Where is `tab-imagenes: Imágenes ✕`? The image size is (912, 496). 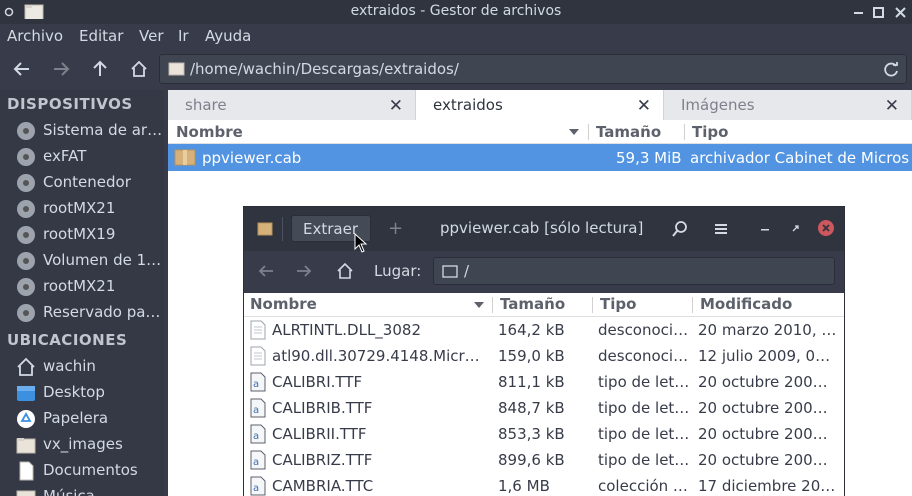
tab-imagenes: Imágenes ✕ is located at coordinates (788, 105).